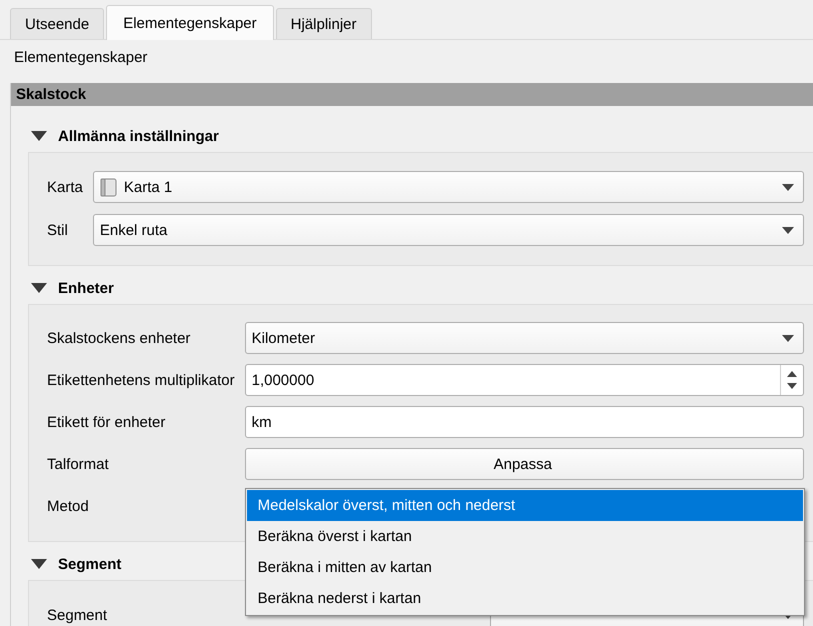  I want to click on customize-button: Anpassa, so click(524, 464).